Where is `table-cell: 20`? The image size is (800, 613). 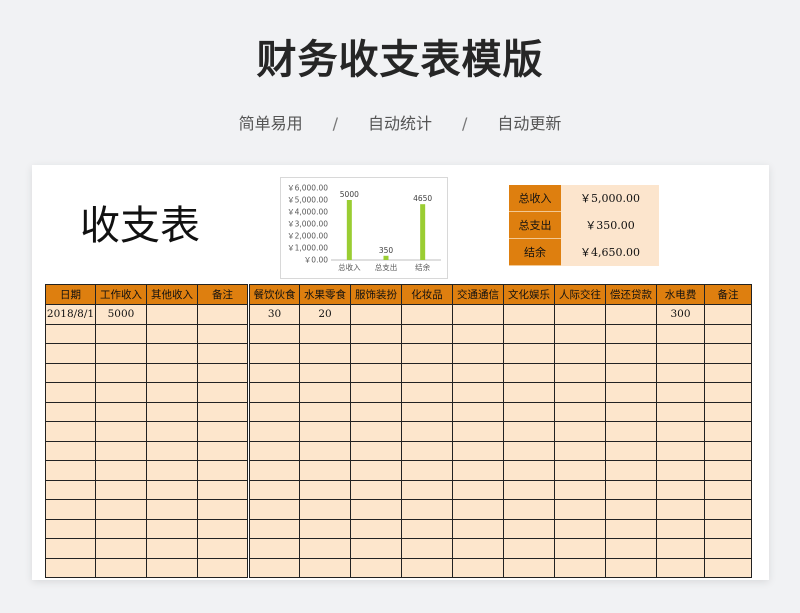
table-cell: 20 is located at coordinates (325, 314).